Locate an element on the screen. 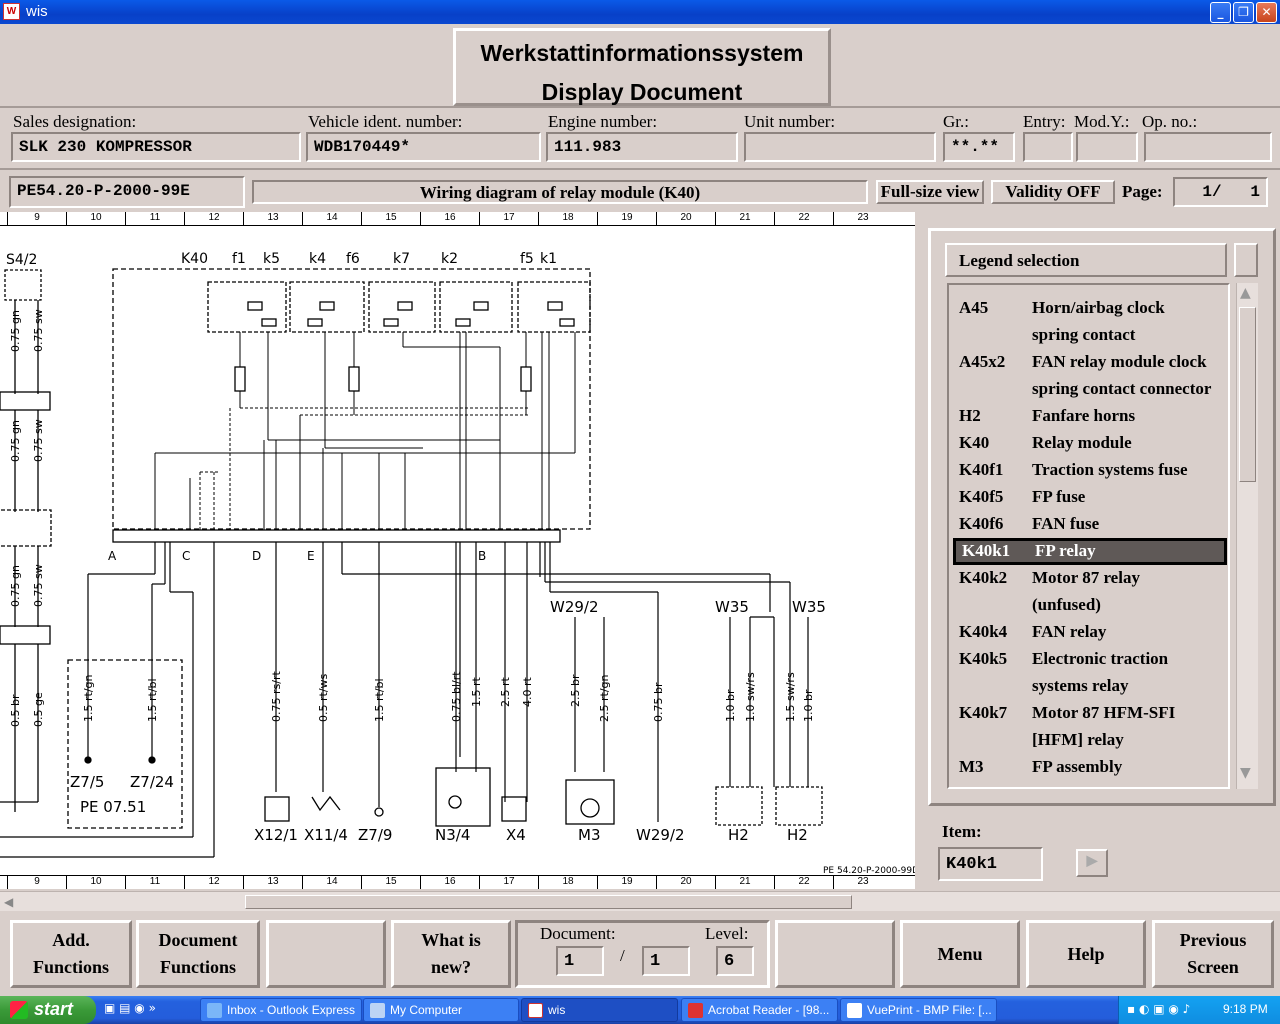 This screenshot has width=1280, height=1024. what-is-new-button: What is new? is located at coordinates (451, 954).